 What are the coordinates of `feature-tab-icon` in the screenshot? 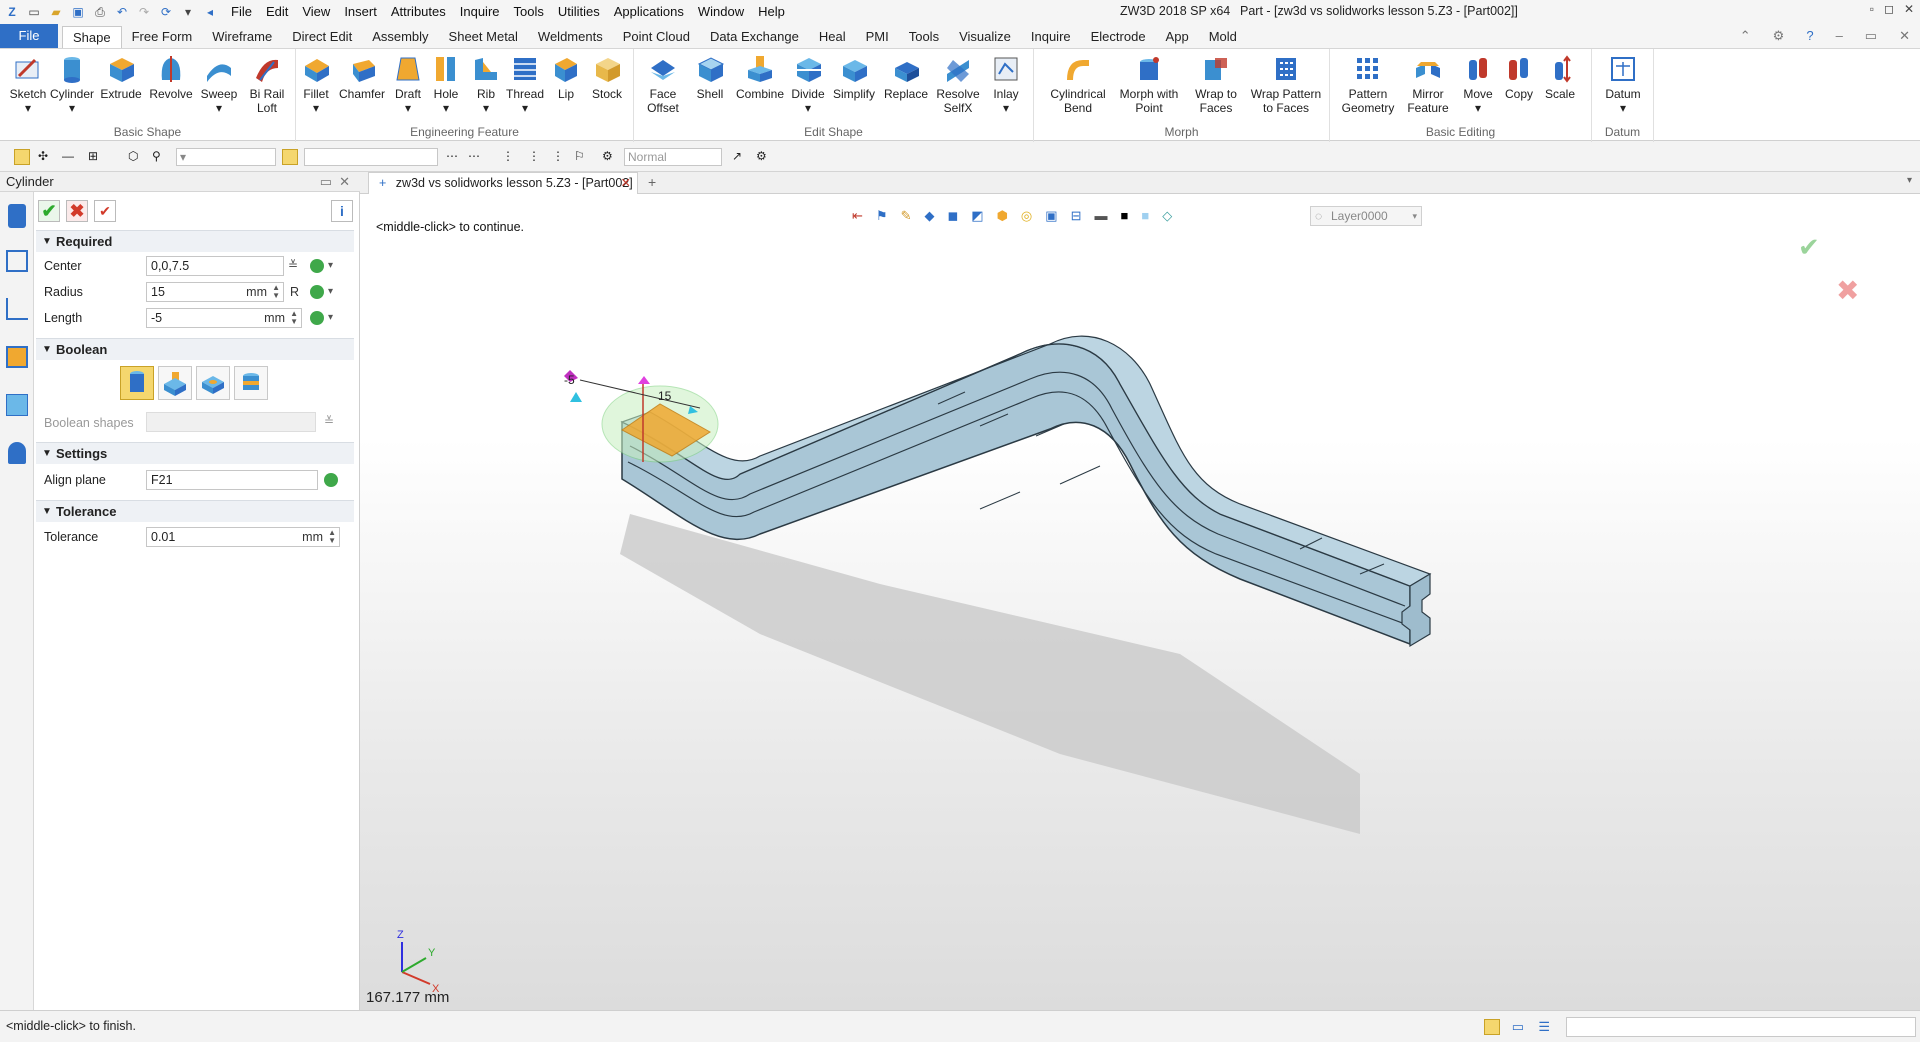 It's located at (17, 216).